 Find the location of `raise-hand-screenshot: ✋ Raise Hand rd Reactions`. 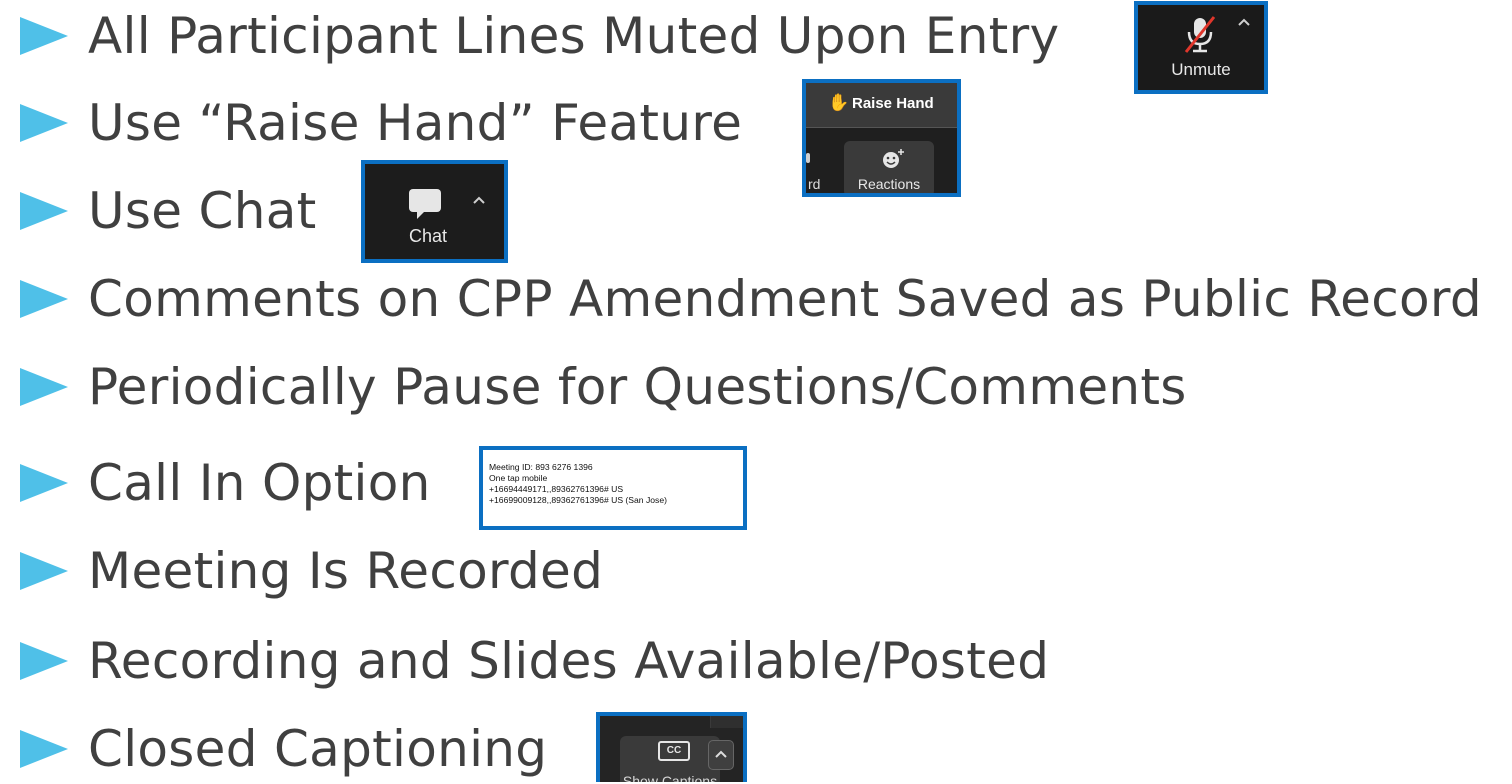

raise-hand-screenshot: ✋ Raise Hand rd Reactions is located at coordinates (881, 138).